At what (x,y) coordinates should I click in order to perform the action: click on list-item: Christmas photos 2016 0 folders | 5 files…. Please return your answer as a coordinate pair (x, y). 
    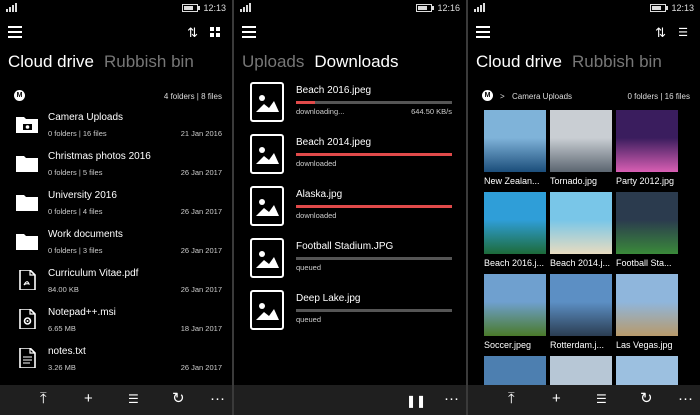
    Looking at the image, I should click on (119, 169).